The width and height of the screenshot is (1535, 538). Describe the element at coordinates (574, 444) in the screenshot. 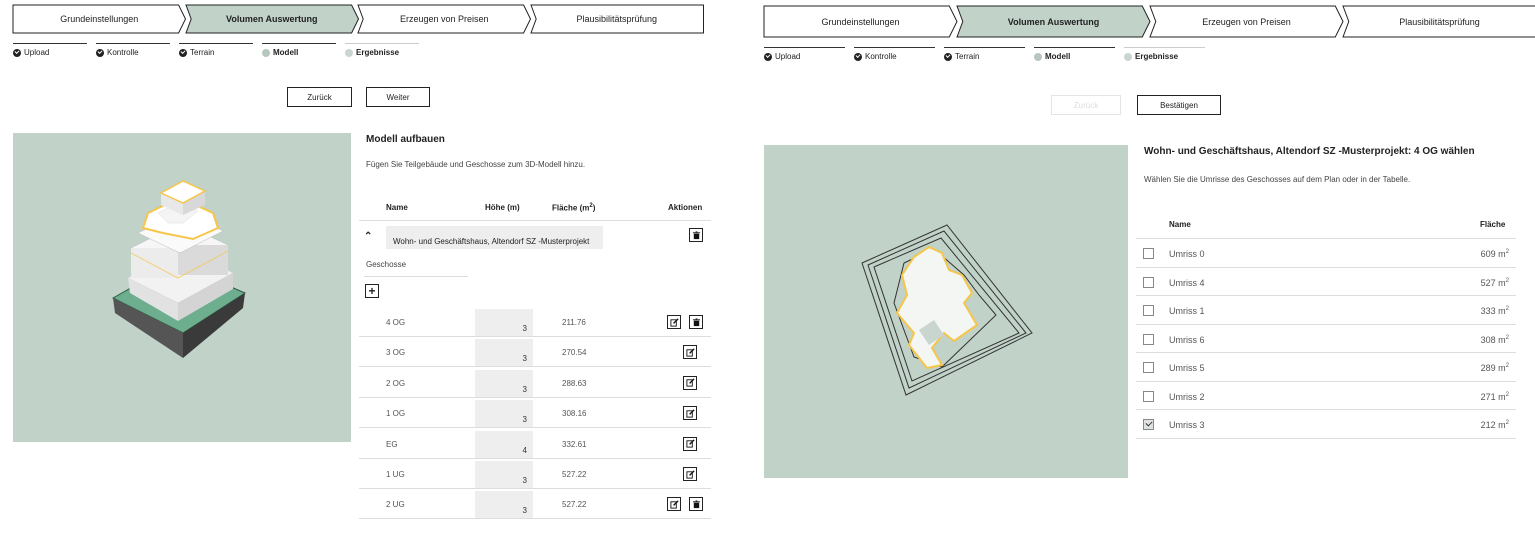

I see `floor-area: 332.61` at that location.